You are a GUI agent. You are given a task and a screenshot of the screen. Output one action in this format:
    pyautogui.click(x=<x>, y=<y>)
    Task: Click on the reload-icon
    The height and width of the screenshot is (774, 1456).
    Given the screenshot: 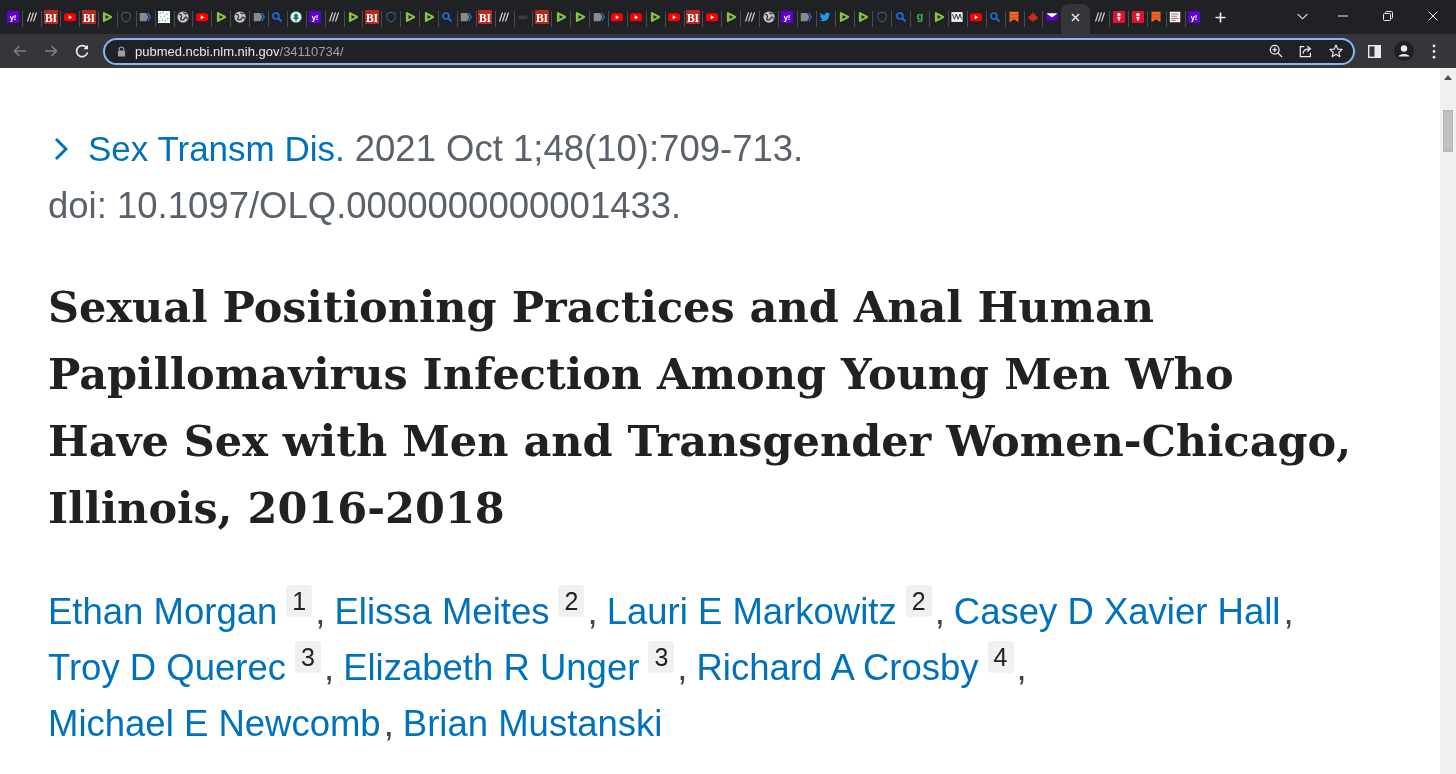 What is the action you would take?
    pyautogui.click(x=82, y=51)
    